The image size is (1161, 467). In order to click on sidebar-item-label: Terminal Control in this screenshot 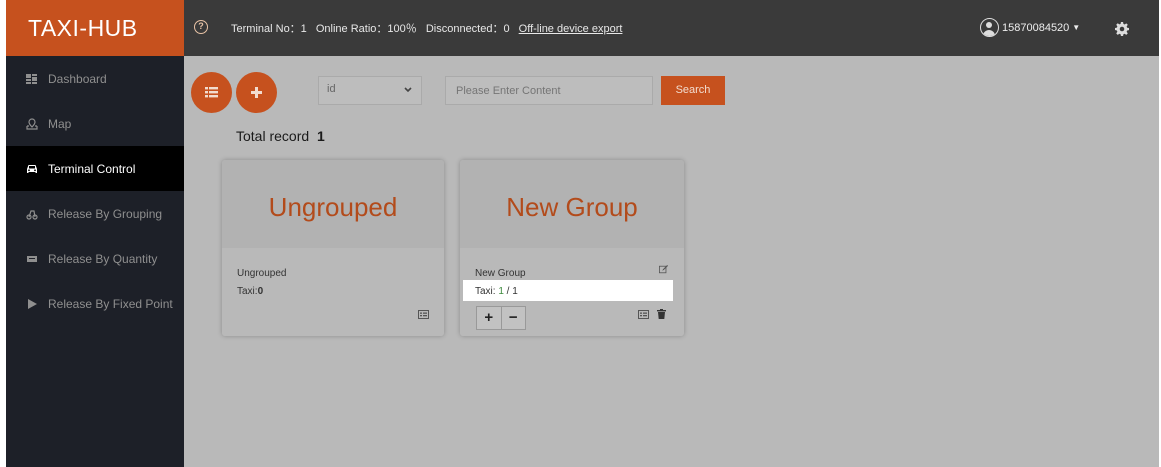, I will do `click(92, 168)`.